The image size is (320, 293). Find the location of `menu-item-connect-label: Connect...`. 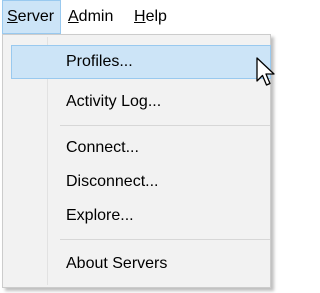

menu-item-connect-label: Connect... is located at coordinates (102, 147).